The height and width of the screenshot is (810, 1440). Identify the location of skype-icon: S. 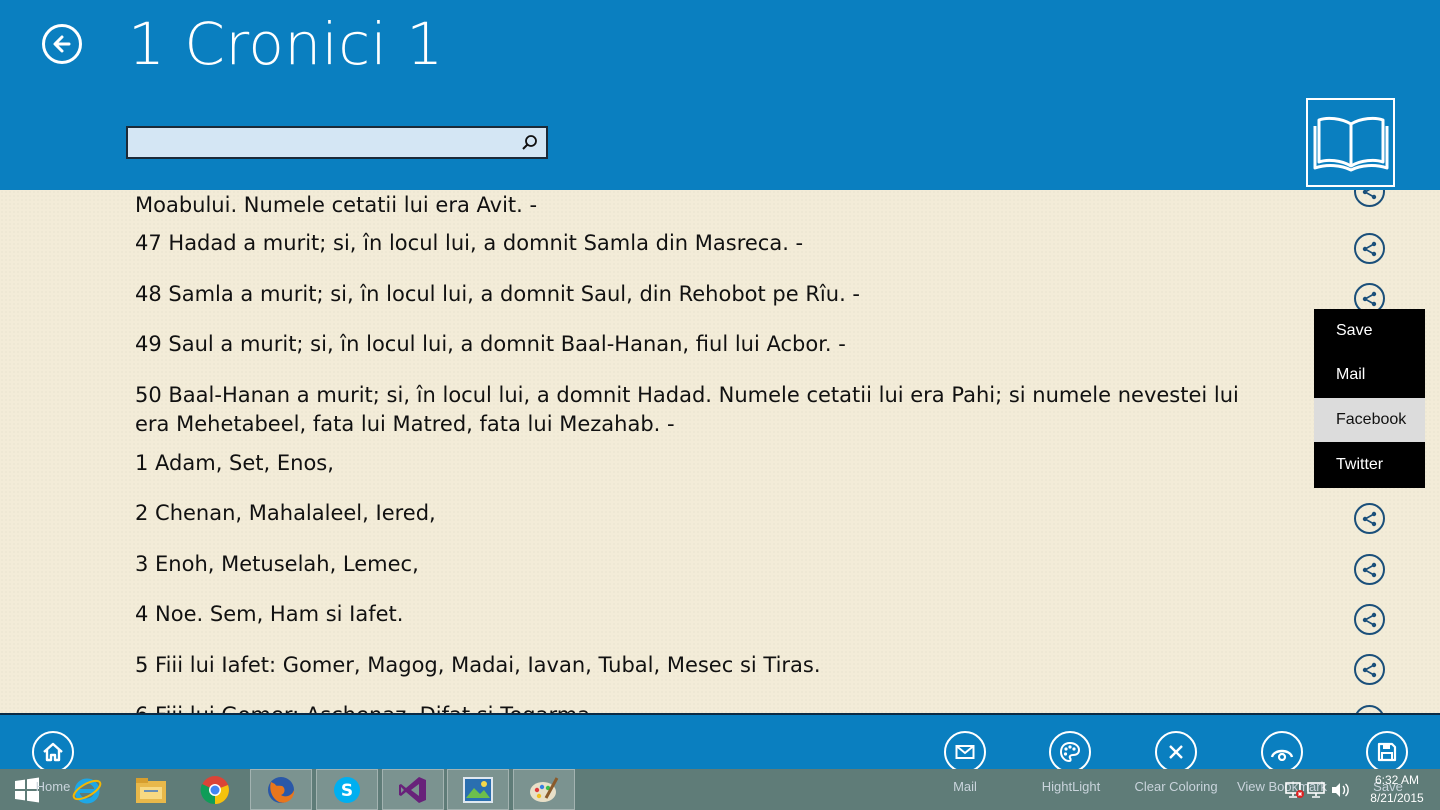
(347, 789).